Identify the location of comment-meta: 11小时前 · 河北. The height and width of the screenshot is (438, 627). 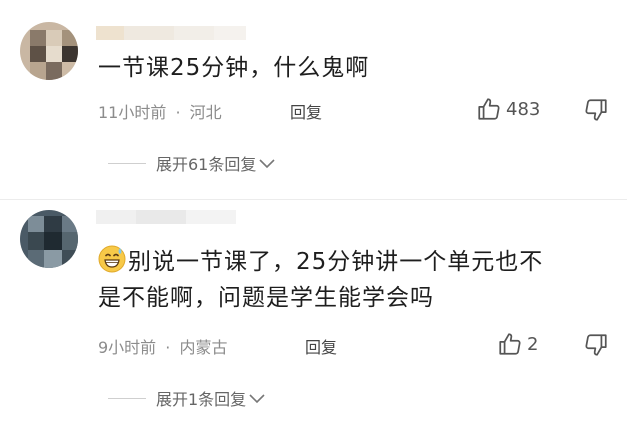
(160, 111).